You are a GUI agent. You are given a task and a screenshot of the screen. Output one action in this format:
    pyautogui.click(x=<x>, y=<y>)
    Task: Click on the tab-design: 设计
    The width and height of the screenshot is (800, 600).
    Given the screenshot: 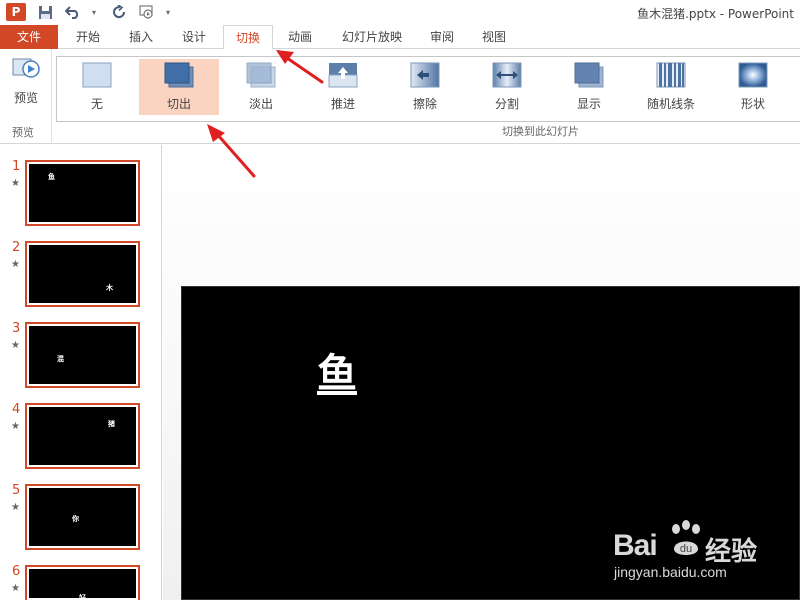 What is the action you would take?
    pyautogui.click(x=194, y=37)
    